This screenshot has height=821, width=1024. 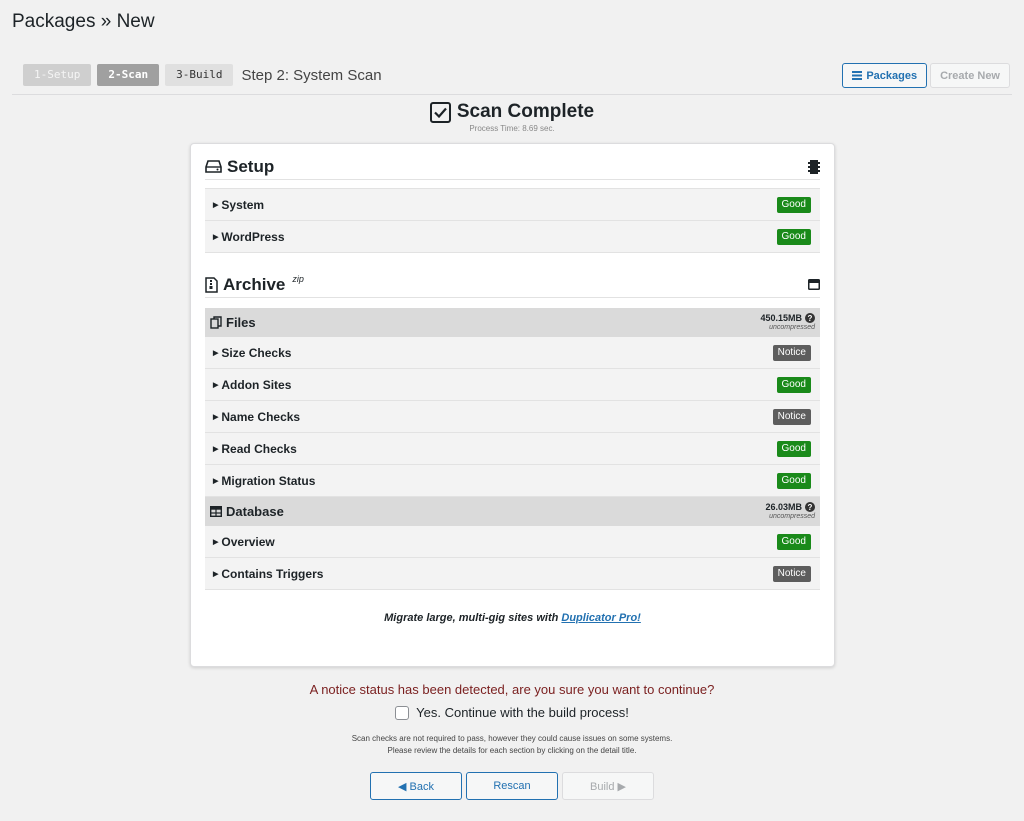 I want to click on rescan-button: Rescan, so click(x=512, y=786).